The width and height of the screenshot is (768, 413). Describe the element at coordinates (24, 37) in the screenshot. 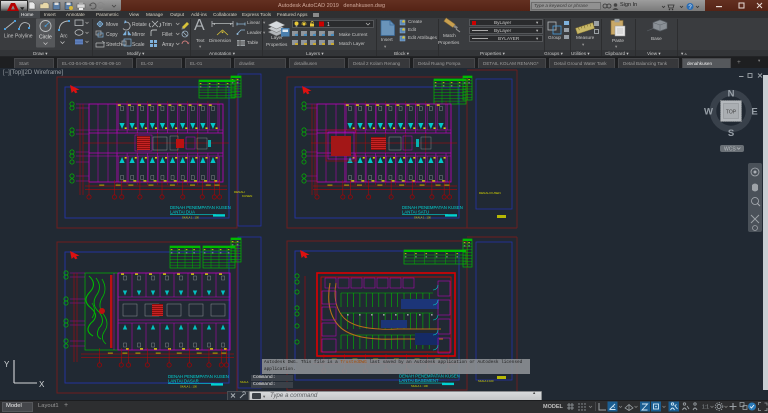

I see `svg-text: Polyline` at that location.